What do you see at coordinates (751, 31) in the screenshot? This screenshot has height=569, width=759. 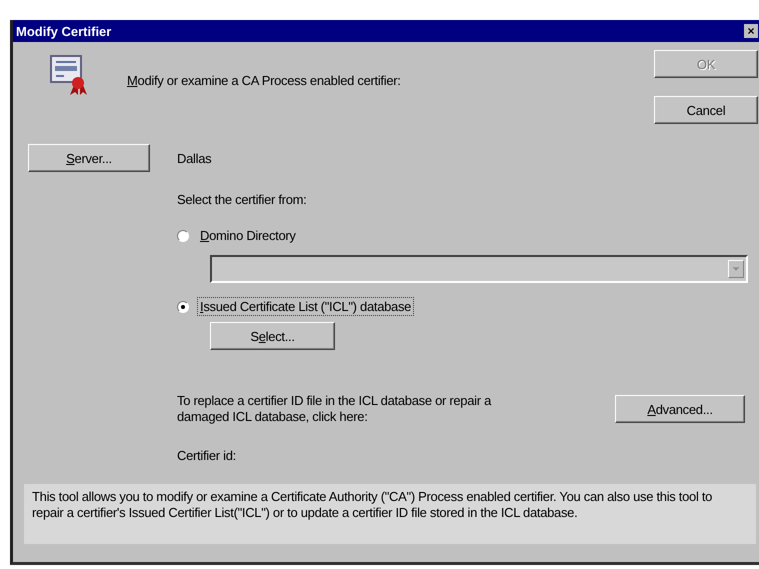 I see `close-button: ×` at bounding box center [751, 31].